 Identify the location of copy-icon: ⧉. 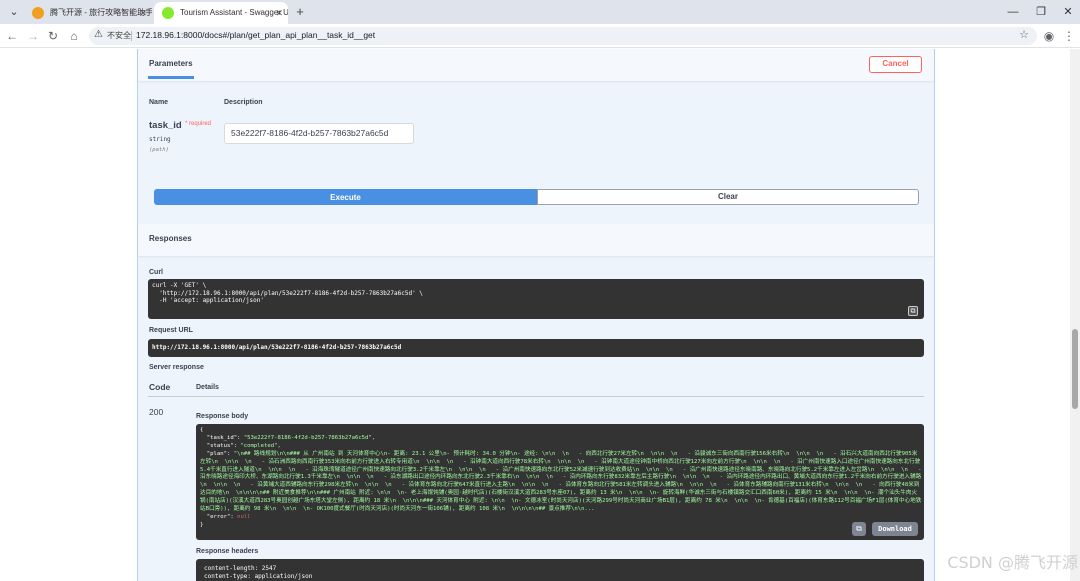
(913, 311).